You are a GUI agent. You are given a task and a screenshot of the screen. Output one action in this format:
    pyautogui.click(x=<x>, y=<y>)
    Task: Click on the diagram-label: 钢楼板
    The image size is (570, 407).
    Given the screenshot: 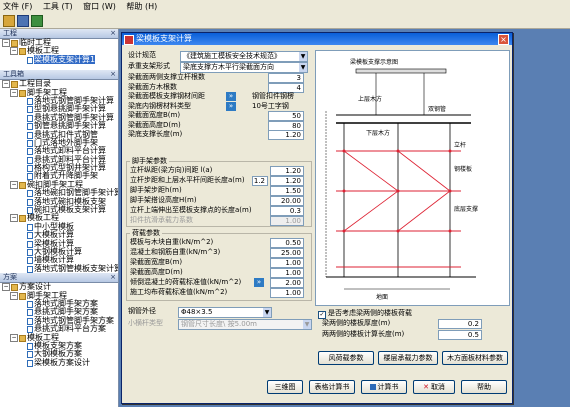 What is the action you would take?
    pyautogui.click(x=463, y=169)
    